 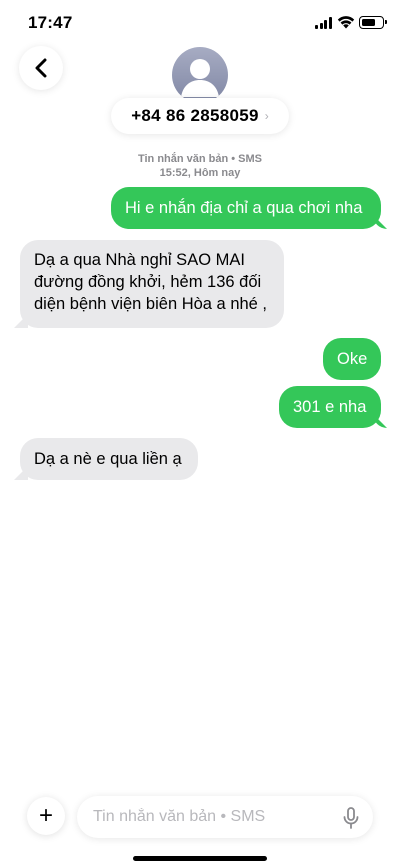 I want to click on home-indicator, so click(x=200, y=858).